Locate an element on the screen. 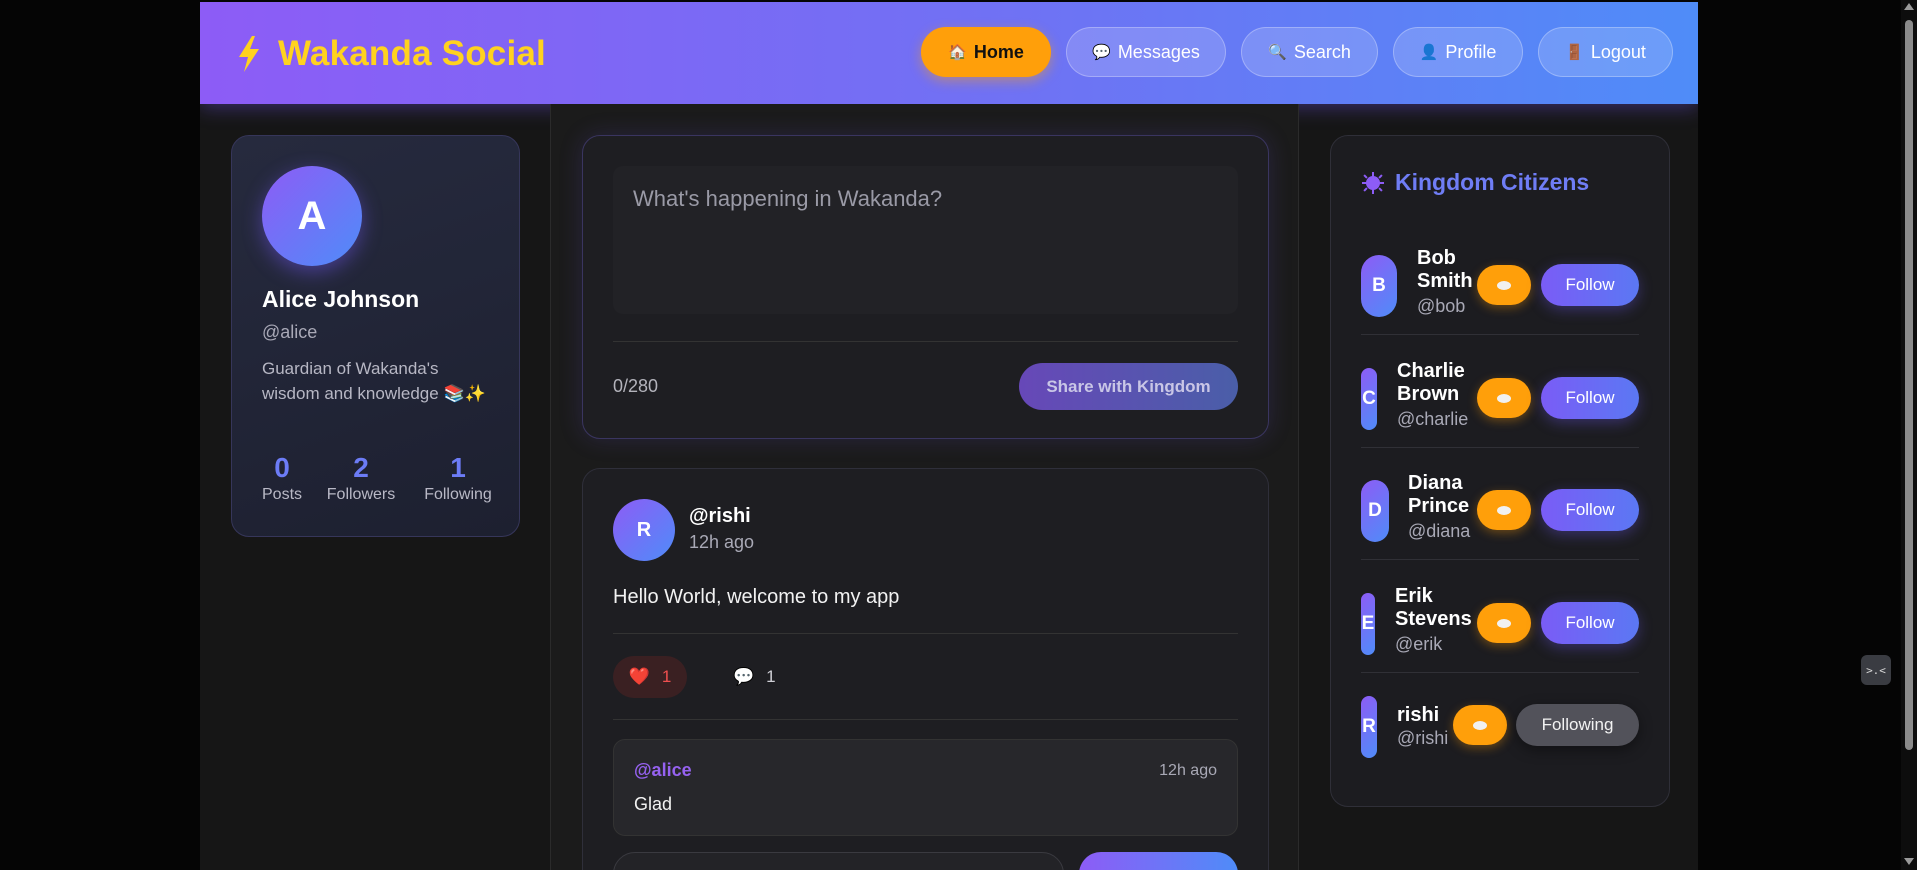  profile-name: Alice Johnson is located at coordinates (341, 299).